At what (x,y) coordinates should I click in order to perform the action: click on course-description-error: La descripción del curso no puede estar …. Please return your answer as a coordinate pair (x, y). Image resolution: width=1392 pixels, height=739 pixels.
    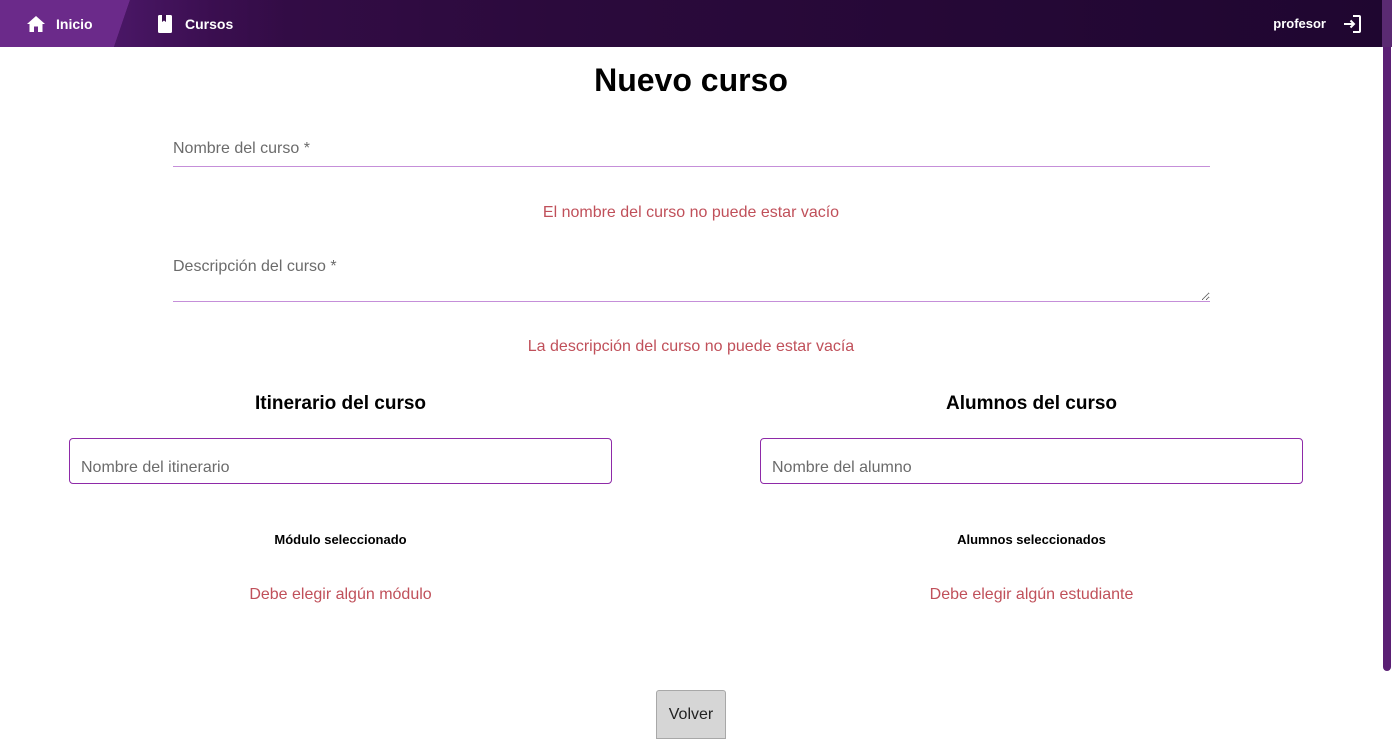
    Looking at the image, I should click on (691, 346).